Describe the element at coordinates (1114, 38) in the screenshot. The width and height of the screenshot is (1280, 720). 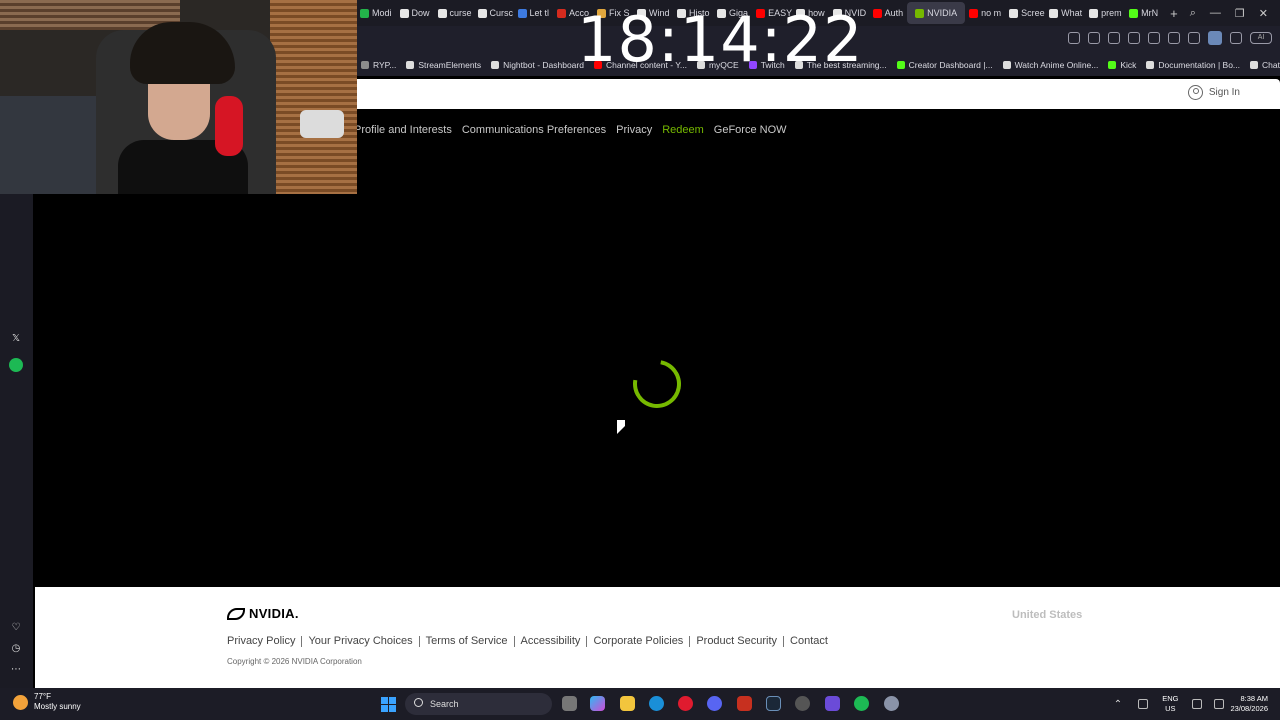
I see `shield-icon` at that location.